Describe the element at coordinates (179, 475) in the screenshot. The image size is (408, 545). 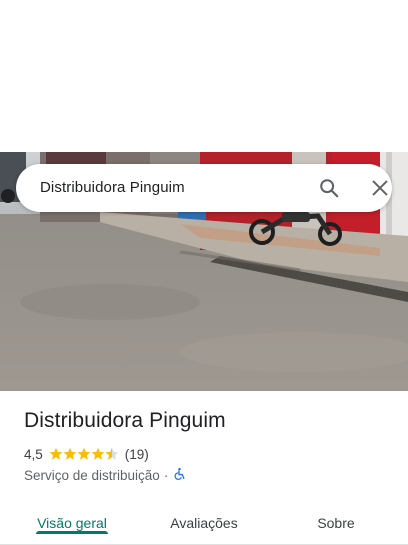
I see `wheelchair-icon` at that location.